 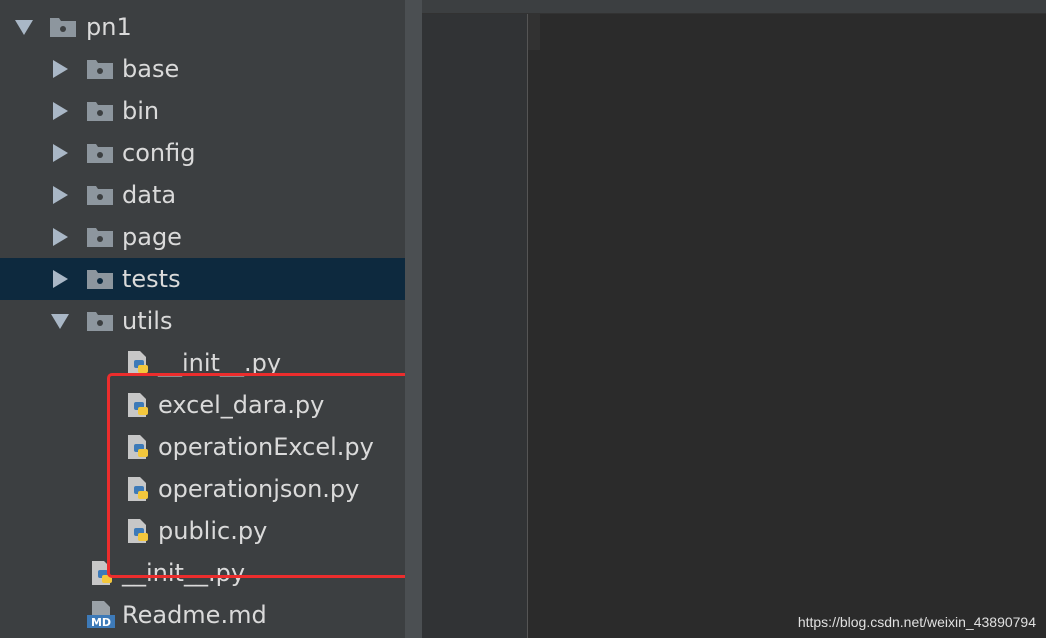 What do you see at coordinates (256, 475) in the screenshot?
I see `highlight-box` at bounding box center [256, 475].